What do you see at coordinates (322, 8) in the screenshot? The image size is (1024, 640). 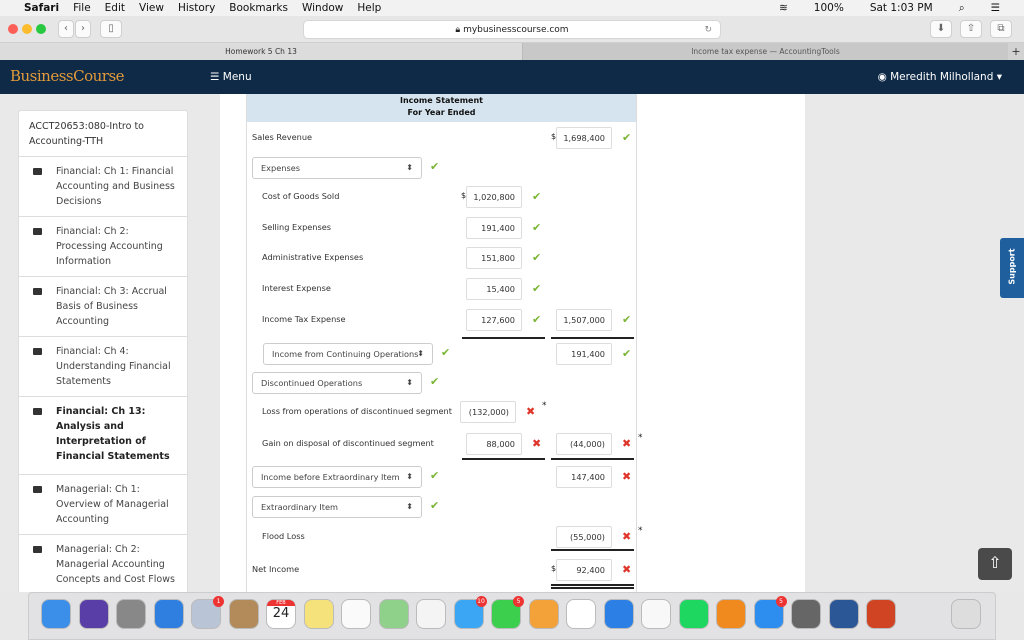 I see `menu-window: Window` at bounding box center [322, 8].